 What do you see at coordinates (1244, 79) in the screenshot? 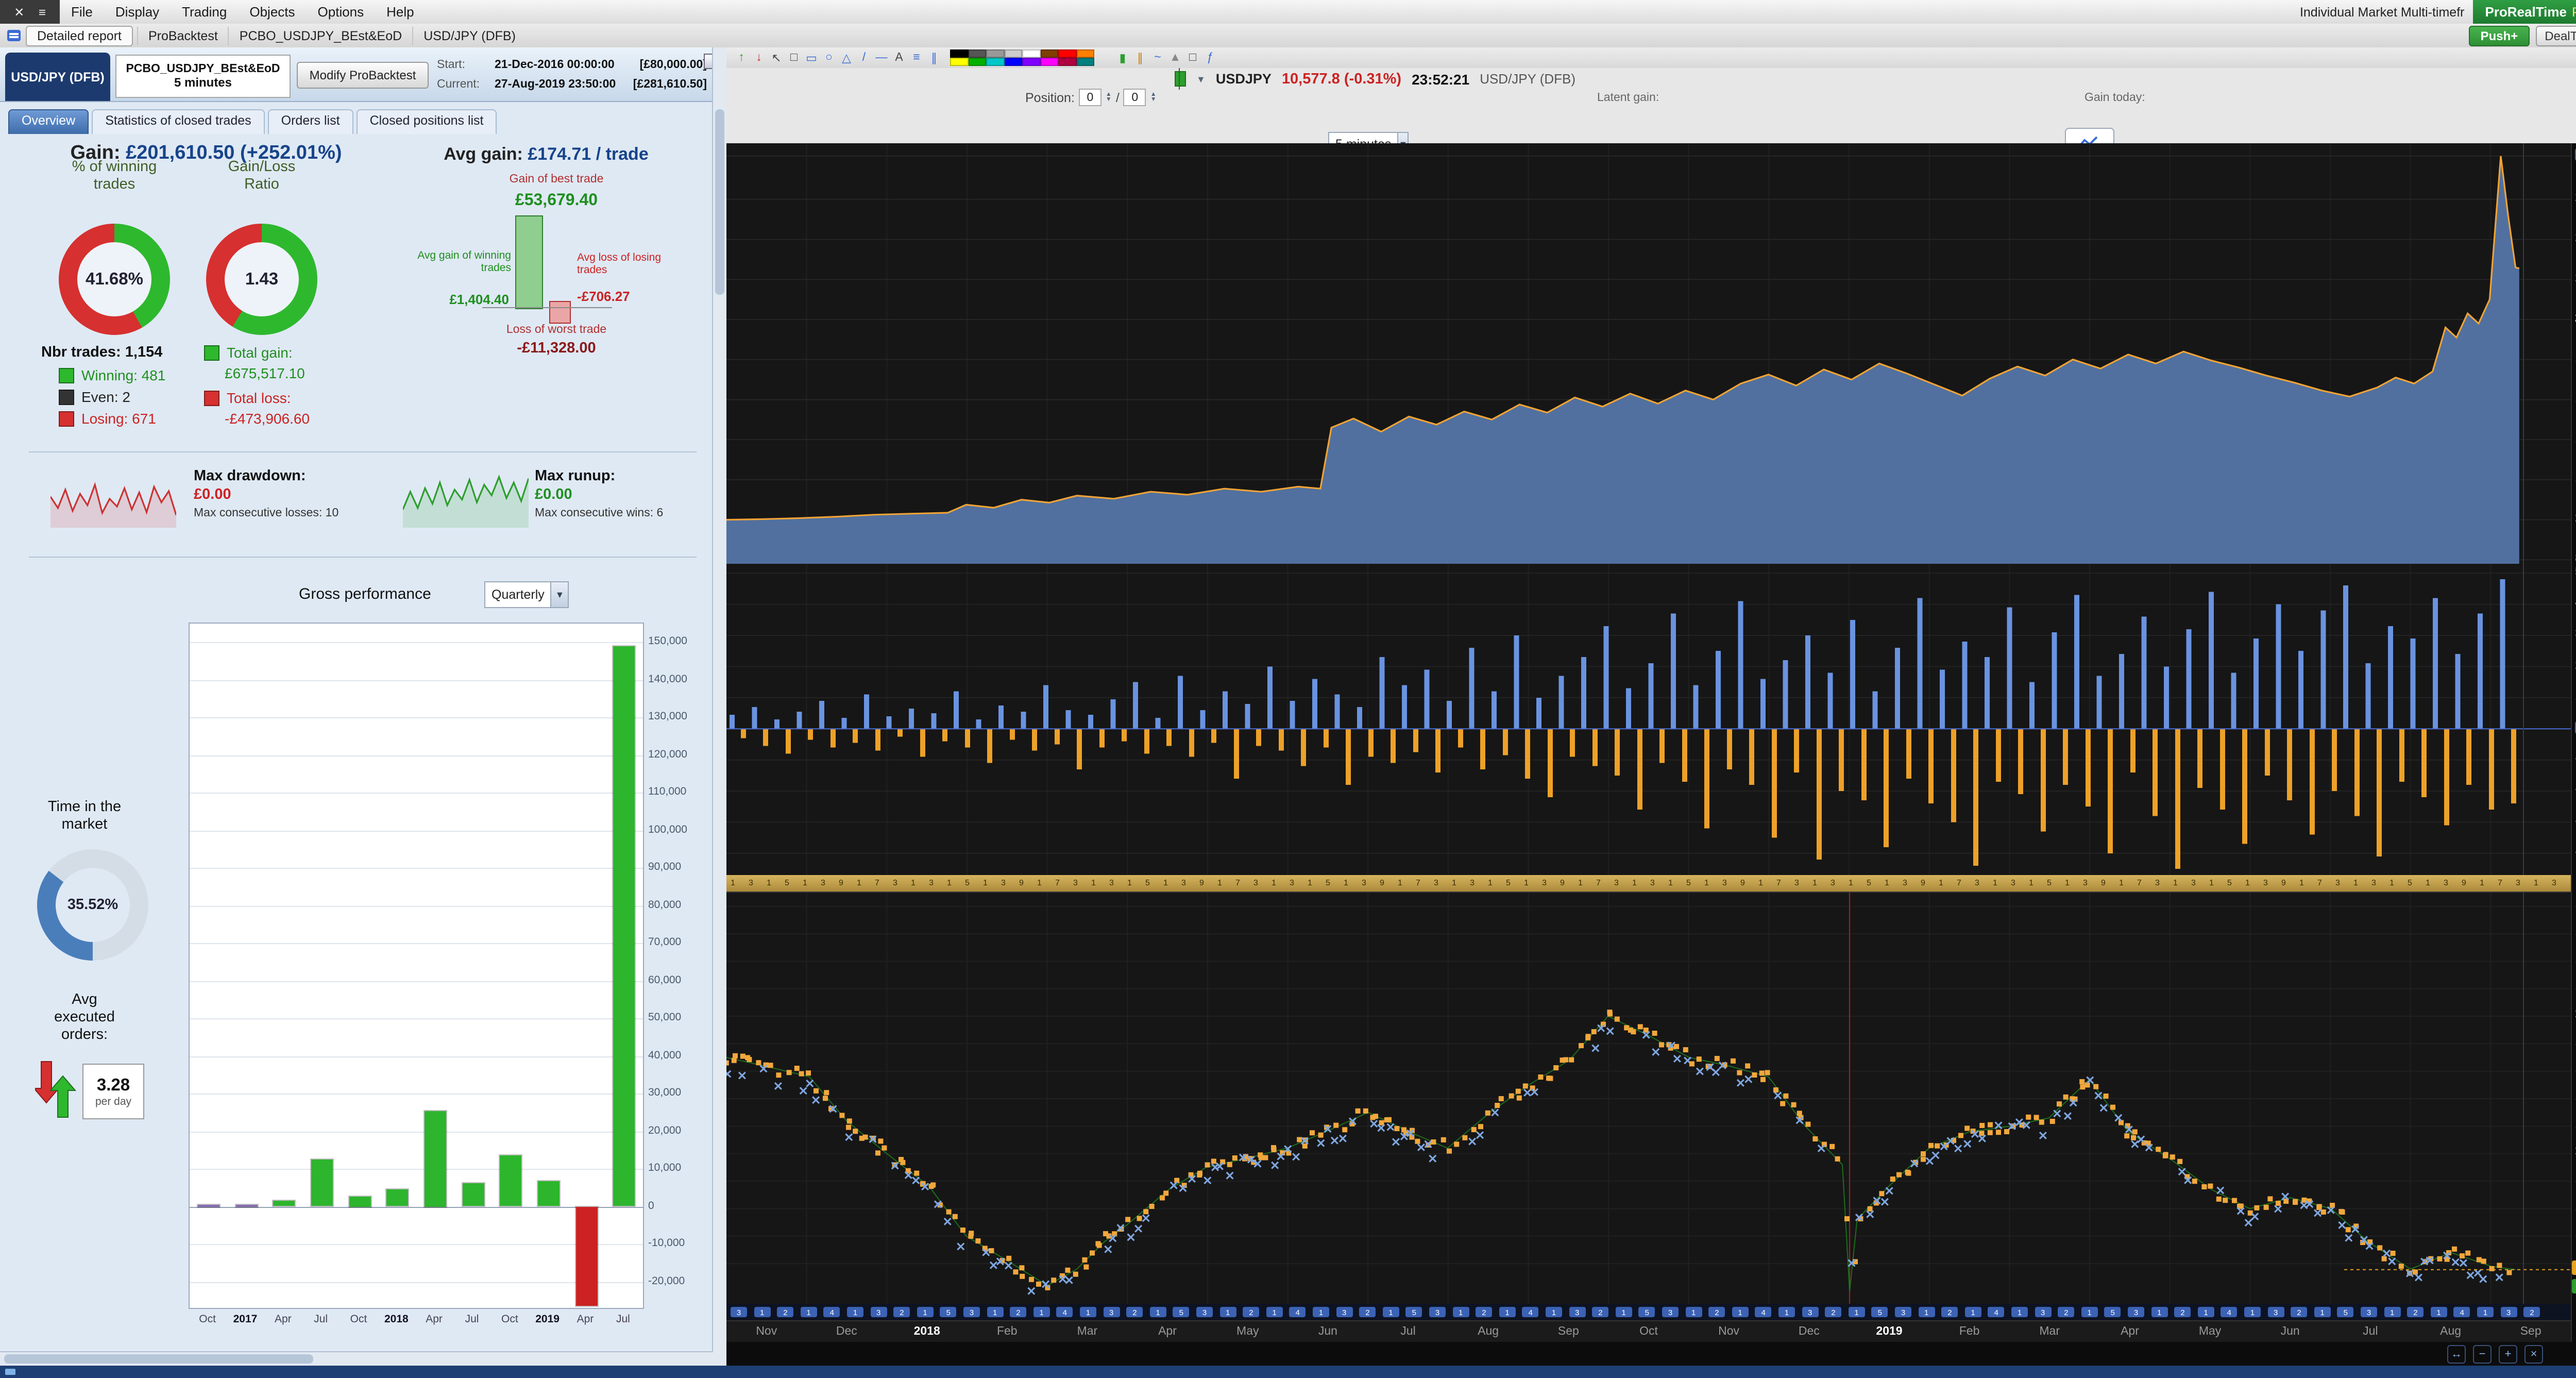
I see `symbol-label: USDJPY` at bounding box center [1244, 79].